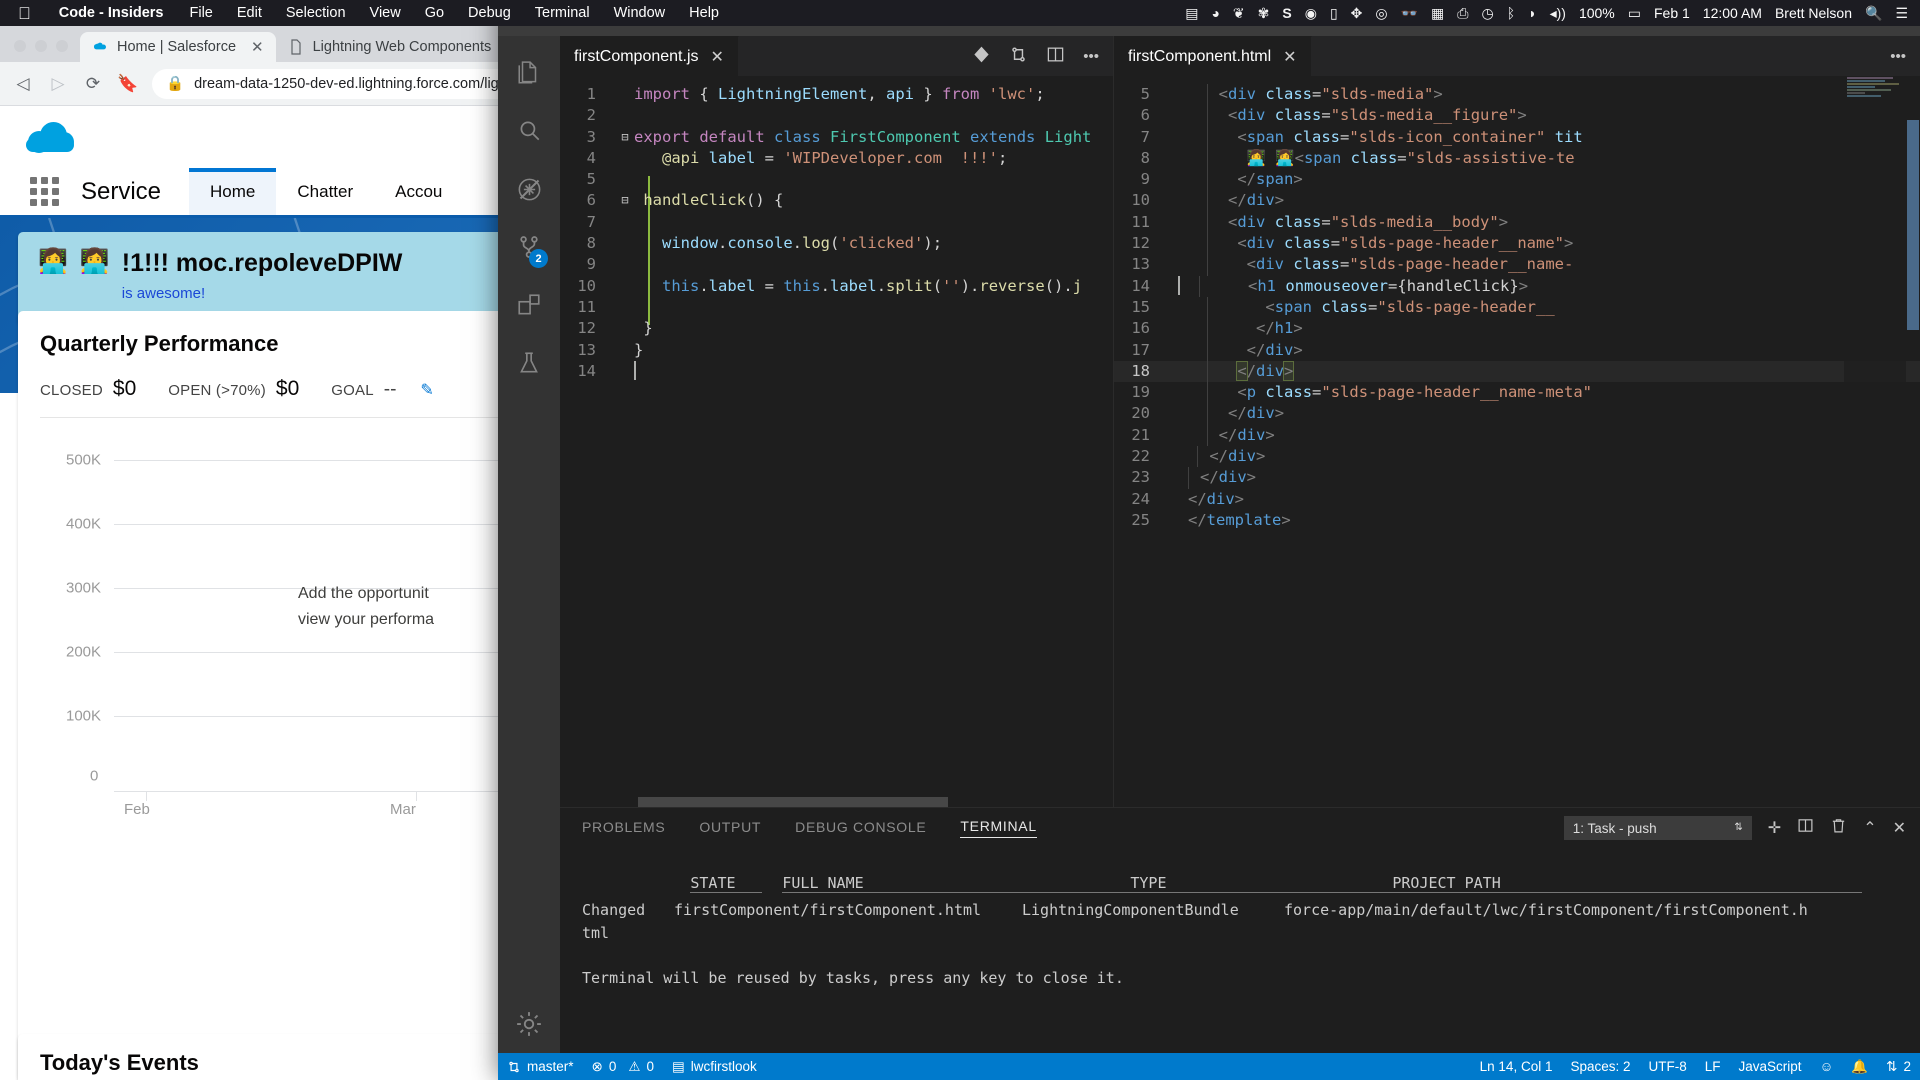 Image resolution: width=1920 pixels, height=1080 pixels. I want to click on browser-minimize-button, so click(41, 46).